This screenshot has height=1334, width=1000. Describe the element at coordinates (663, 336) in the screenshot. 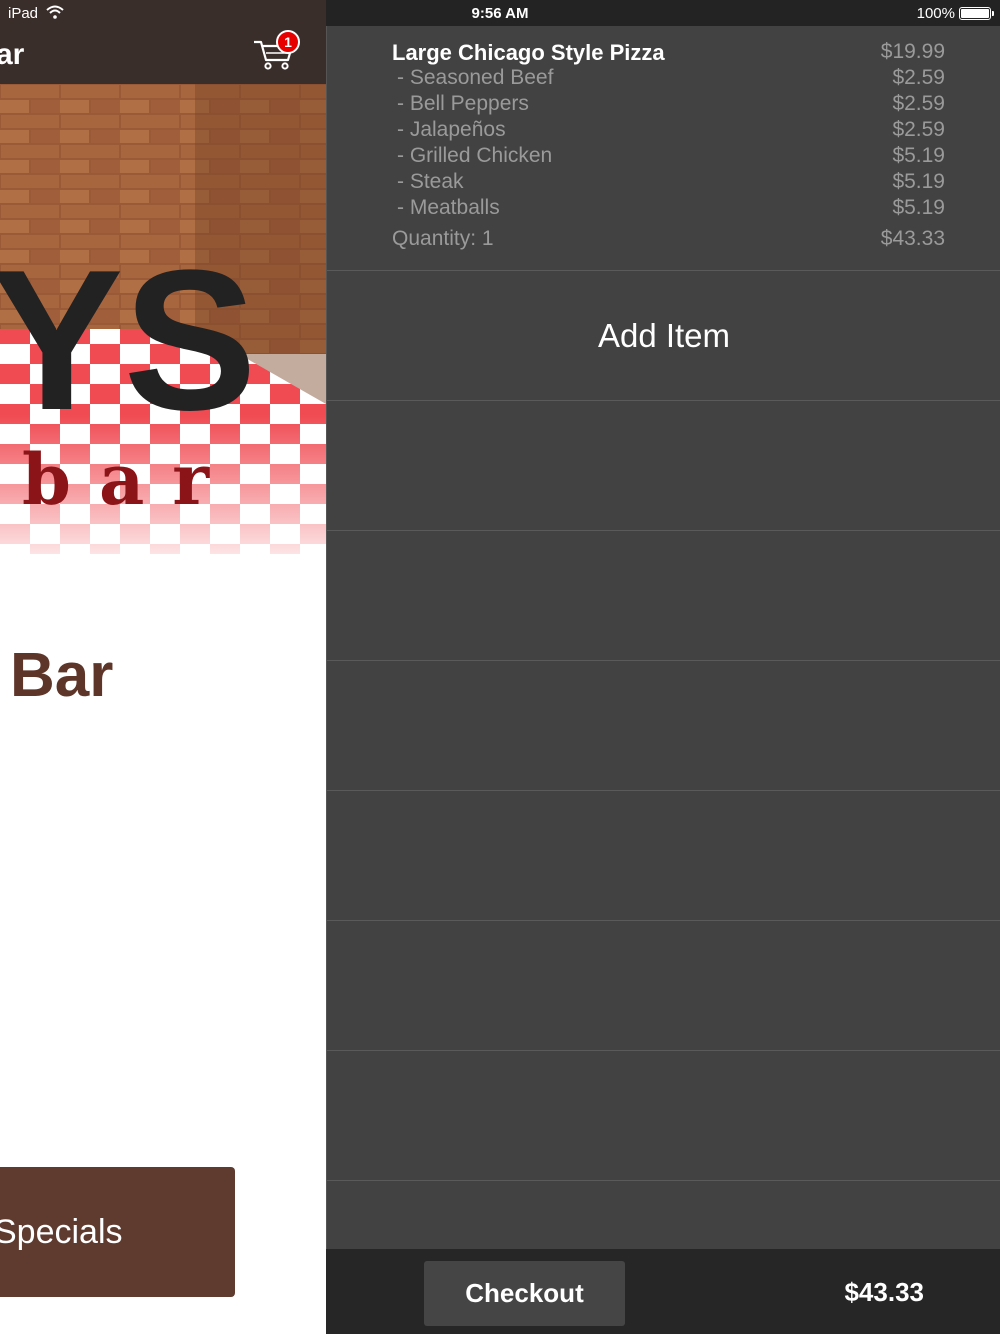

I see `add-item-button: Add Item` at that location.